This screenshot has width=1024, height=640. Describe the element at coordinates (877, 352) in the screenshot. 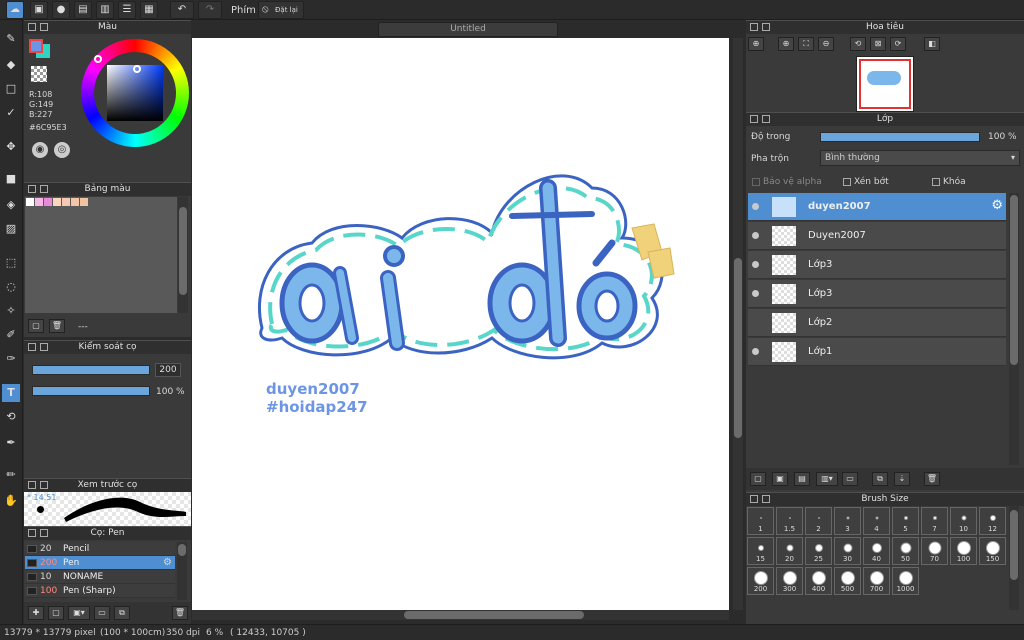

I see `layer-row: Lớp1` at that location.